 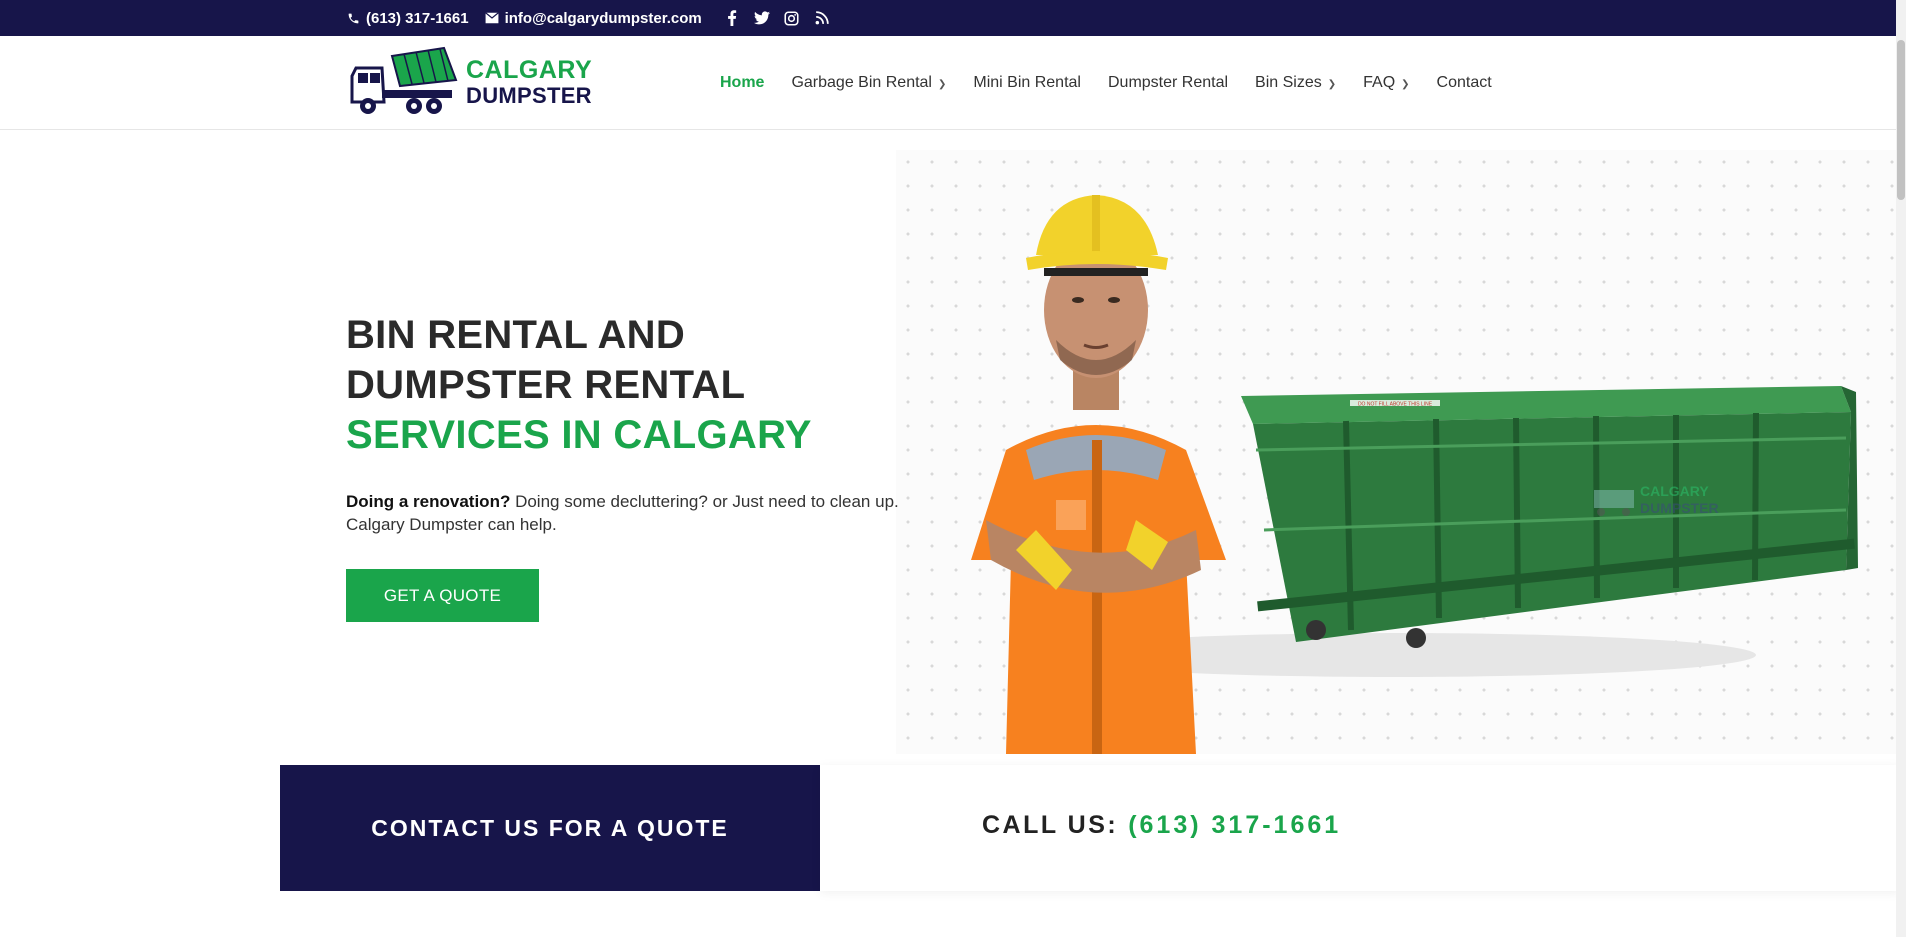 I want to click on nav-label: Mini Bin Rental, so click(x=1027, y=82).